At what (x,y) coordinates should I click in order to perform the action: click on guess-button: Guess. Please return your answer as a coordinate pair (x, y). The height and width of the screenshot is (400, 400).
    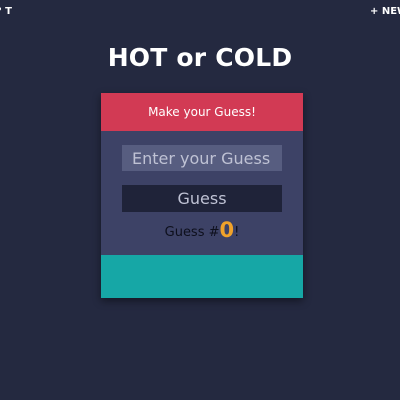
    Looking at the image, I should click on (202, 198).